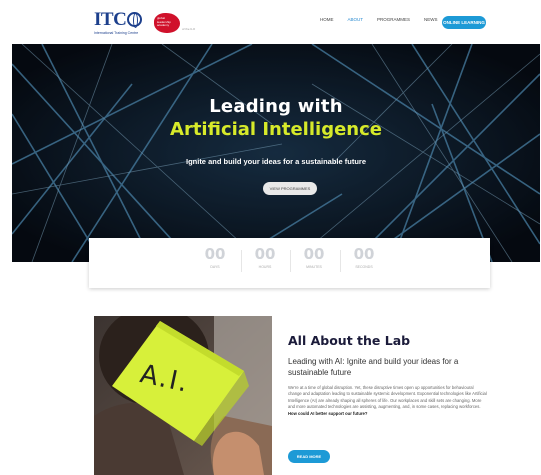  Describe the element at coordinates (327, 19) in the screenshot. I see `nav-item-home: HOME` at that location.